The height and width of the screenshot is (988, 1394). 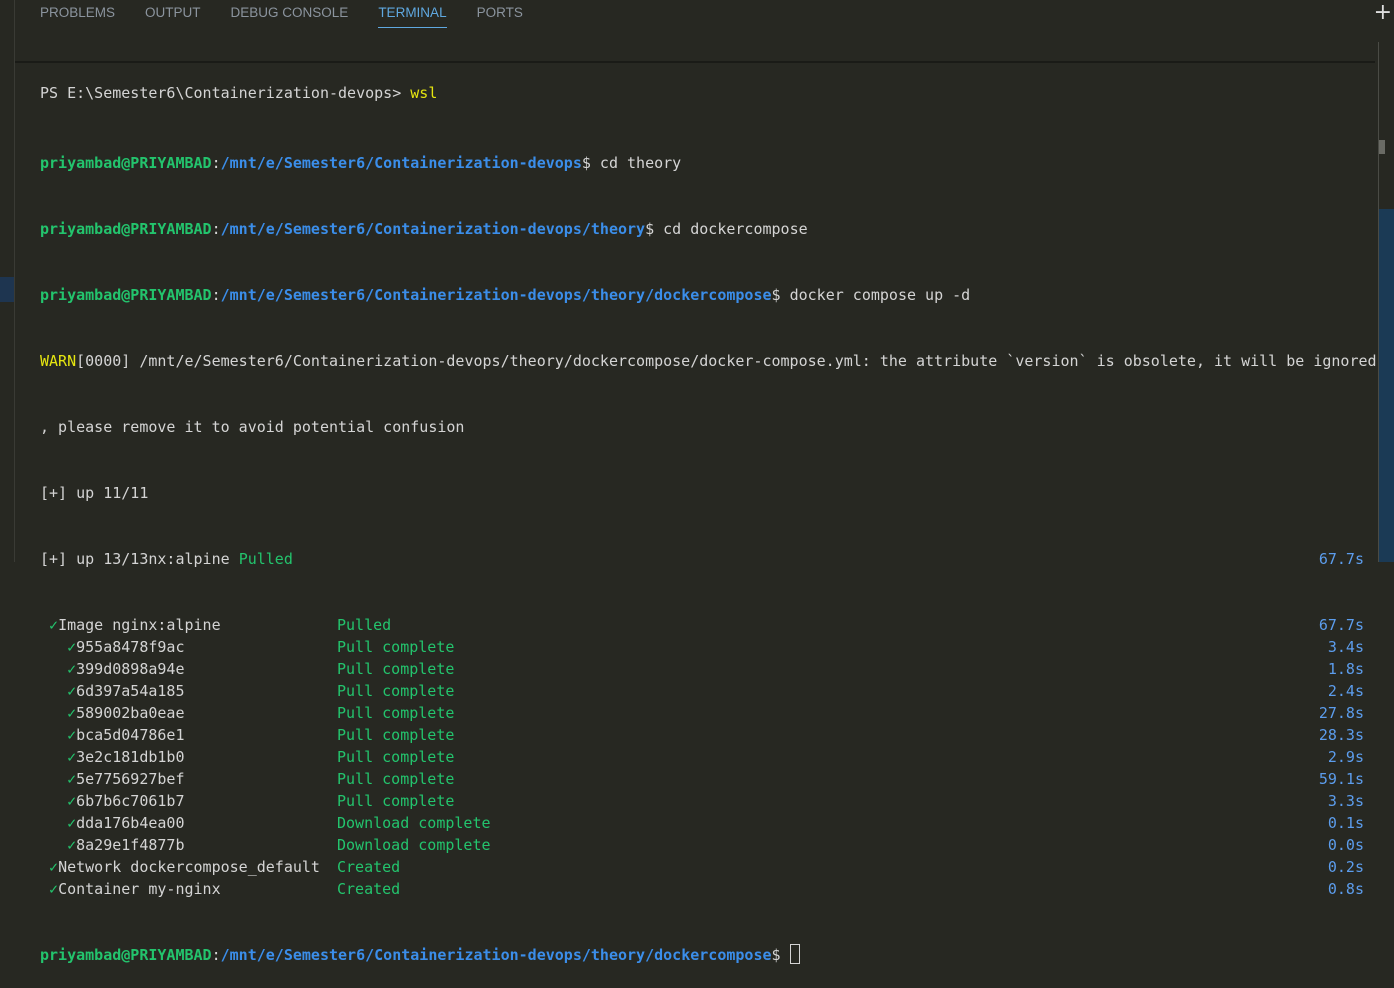 What do you see at coordinates (731, 229) in the screenshot?
I see `command: cd dockercompose` at bounding box center [731, 229].